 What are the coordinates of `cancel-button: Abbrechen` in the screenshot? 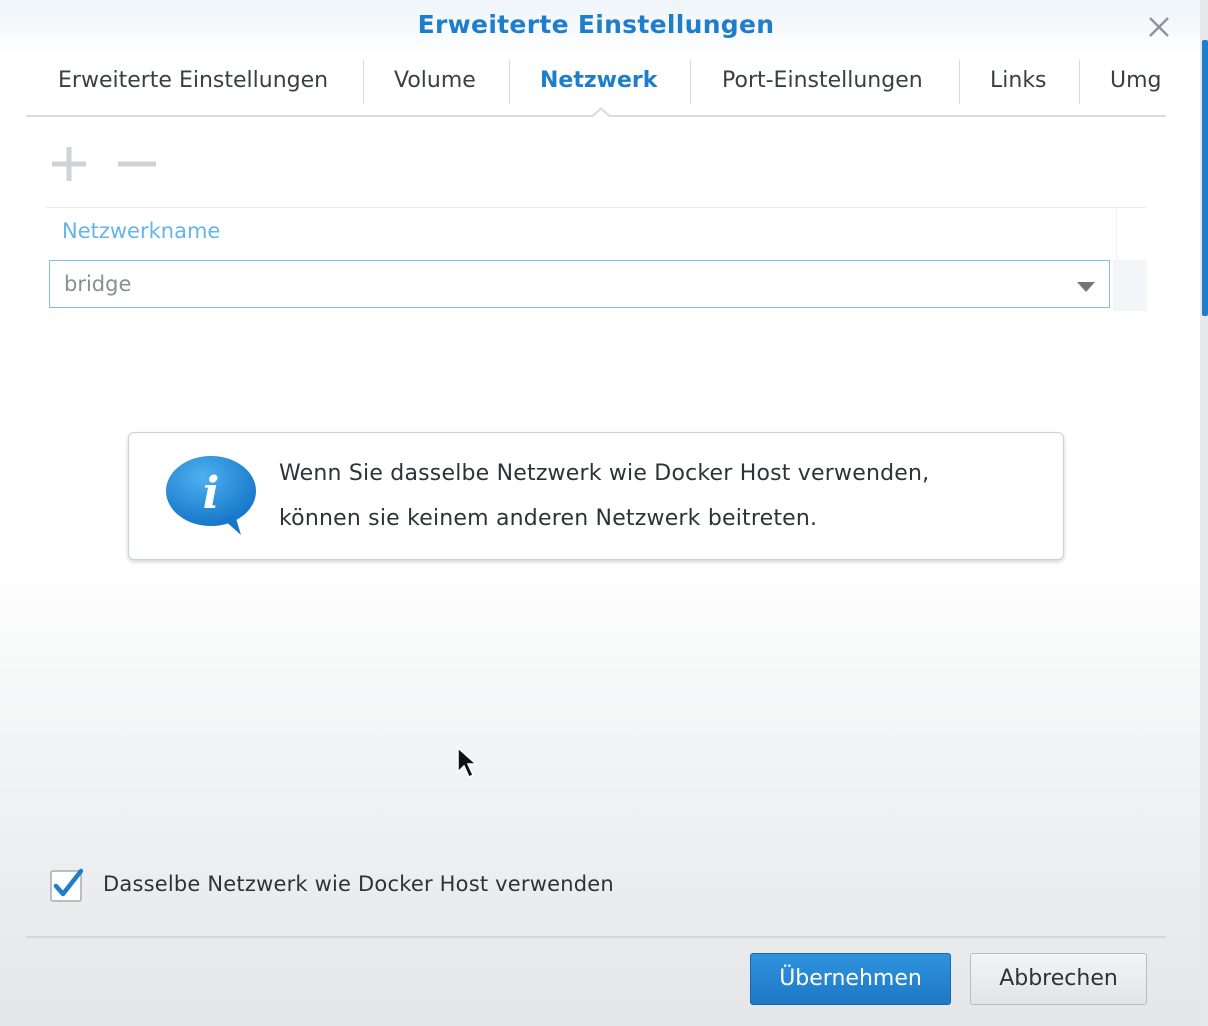 It's located at (1058, 979).